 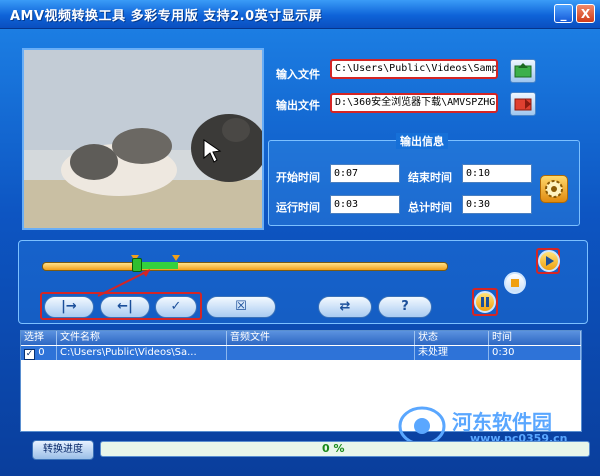 What do you see at coordinates (63, 450) in the screenshot?
I see `conversion-progress-button: 转换进度` at bounding box center [63, 450].